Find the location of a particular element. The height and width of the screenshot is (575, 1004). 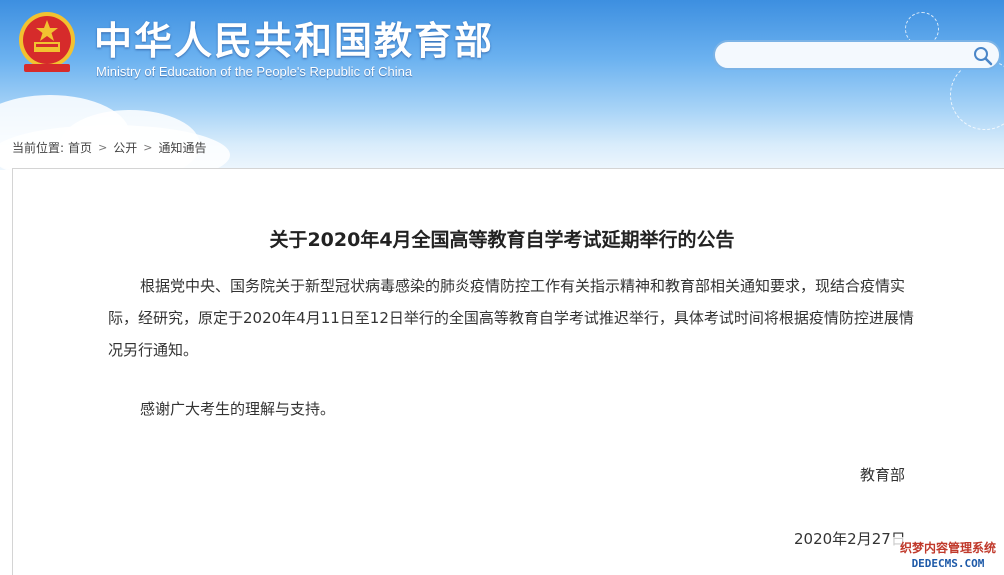

national-emblem-icon is located at coordinates (47, 42).